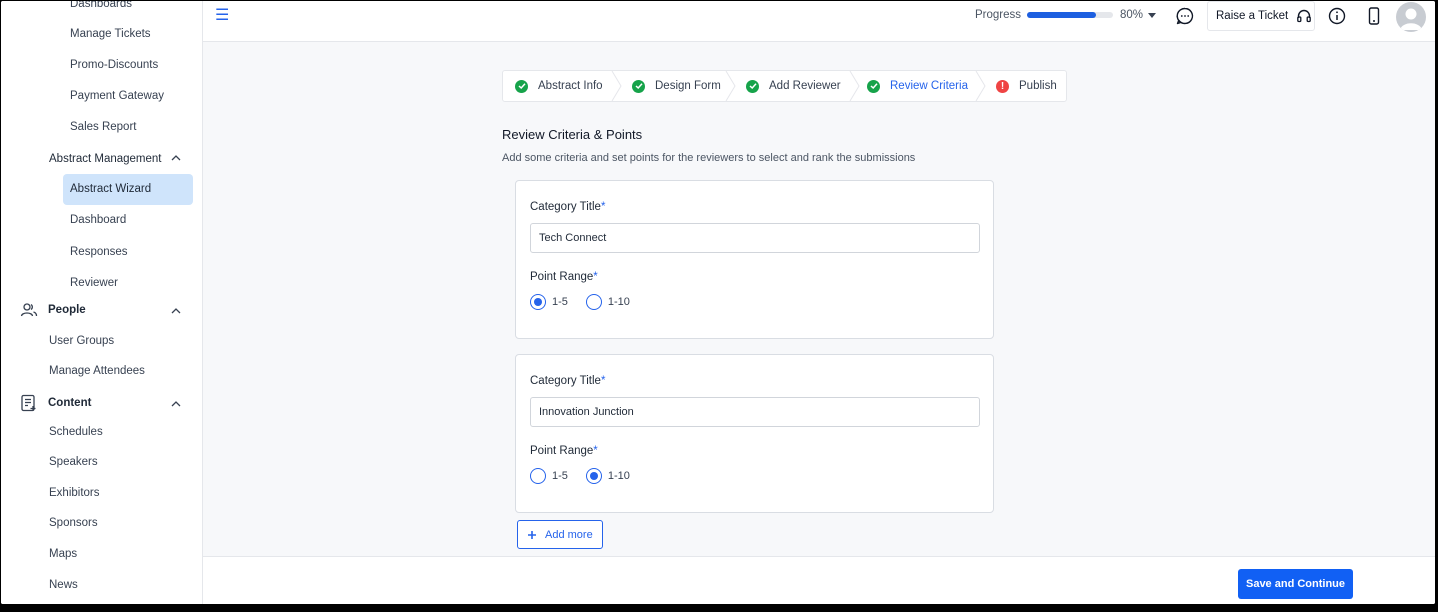  I want to click on chat-icon, so click(1185, 16).